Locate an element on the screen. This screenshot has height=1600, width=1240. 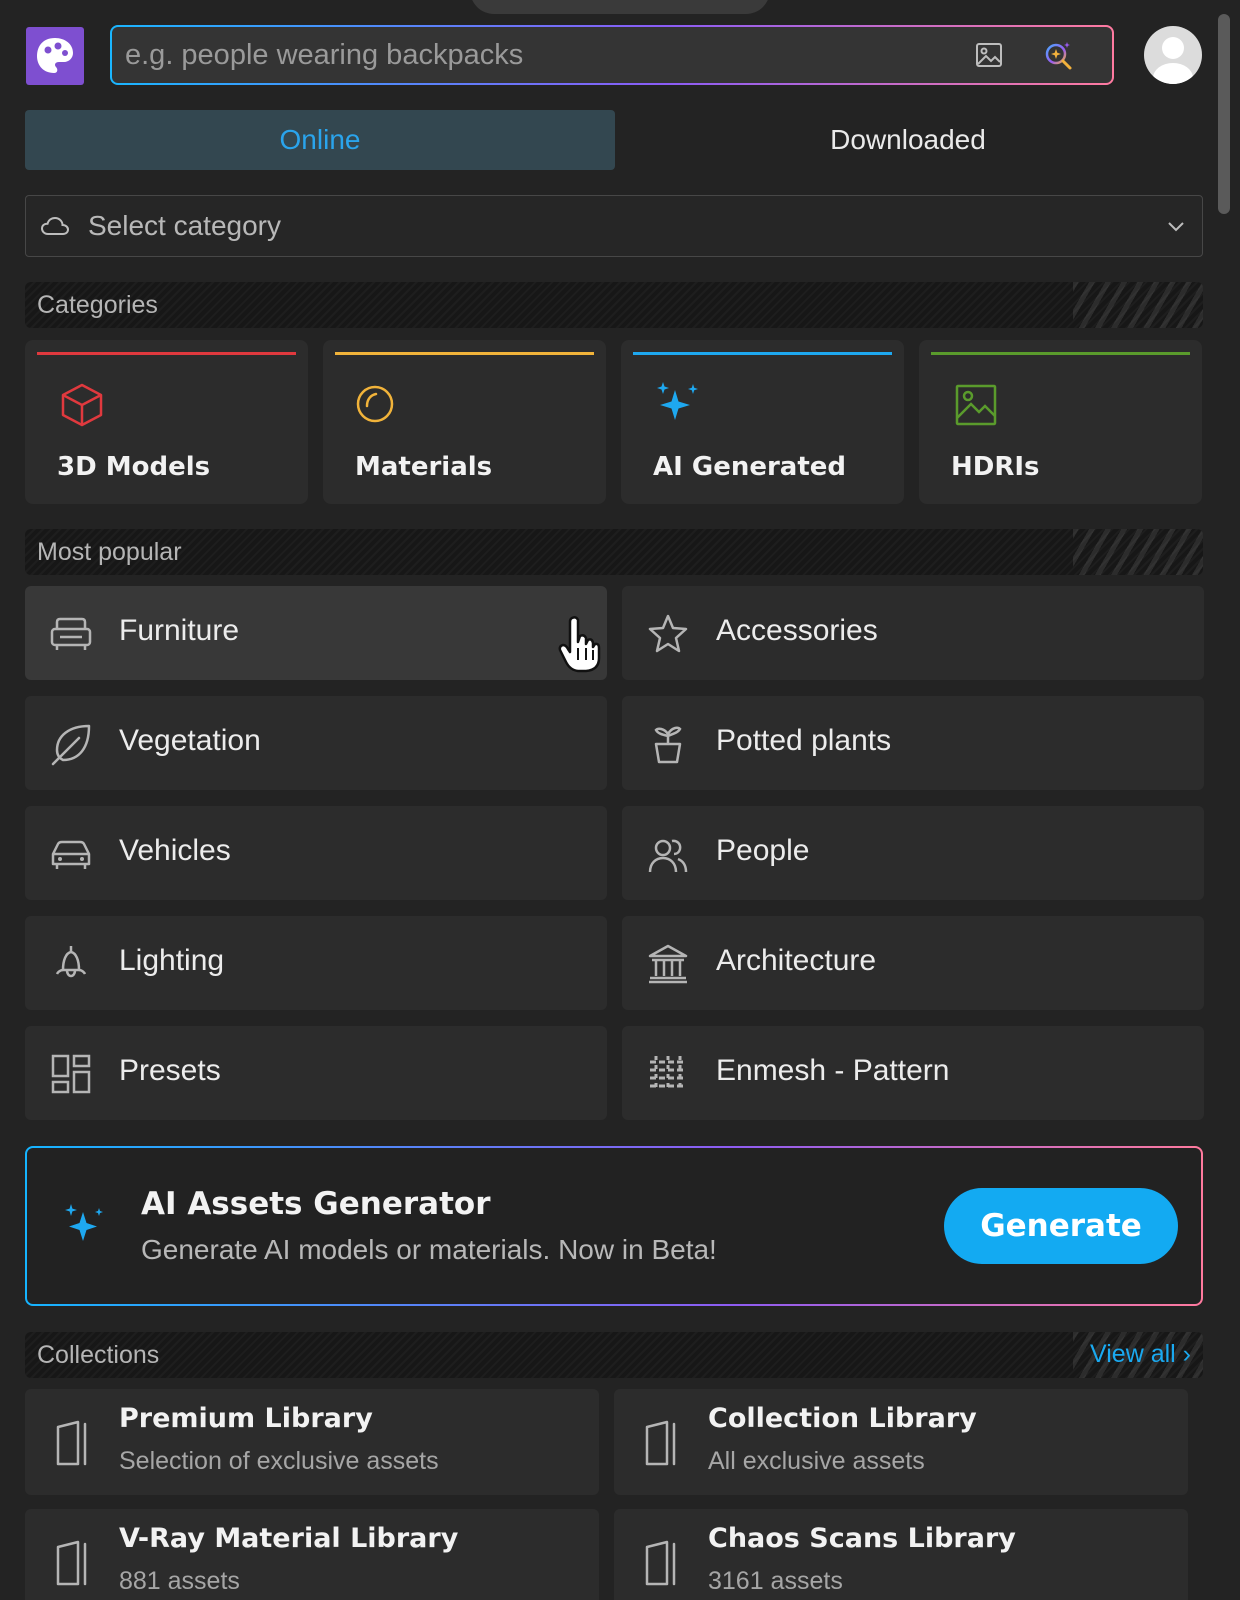
popular-item-enmesh-pattern: Enmesh - Pattern is located at coordinates (913, 1073).